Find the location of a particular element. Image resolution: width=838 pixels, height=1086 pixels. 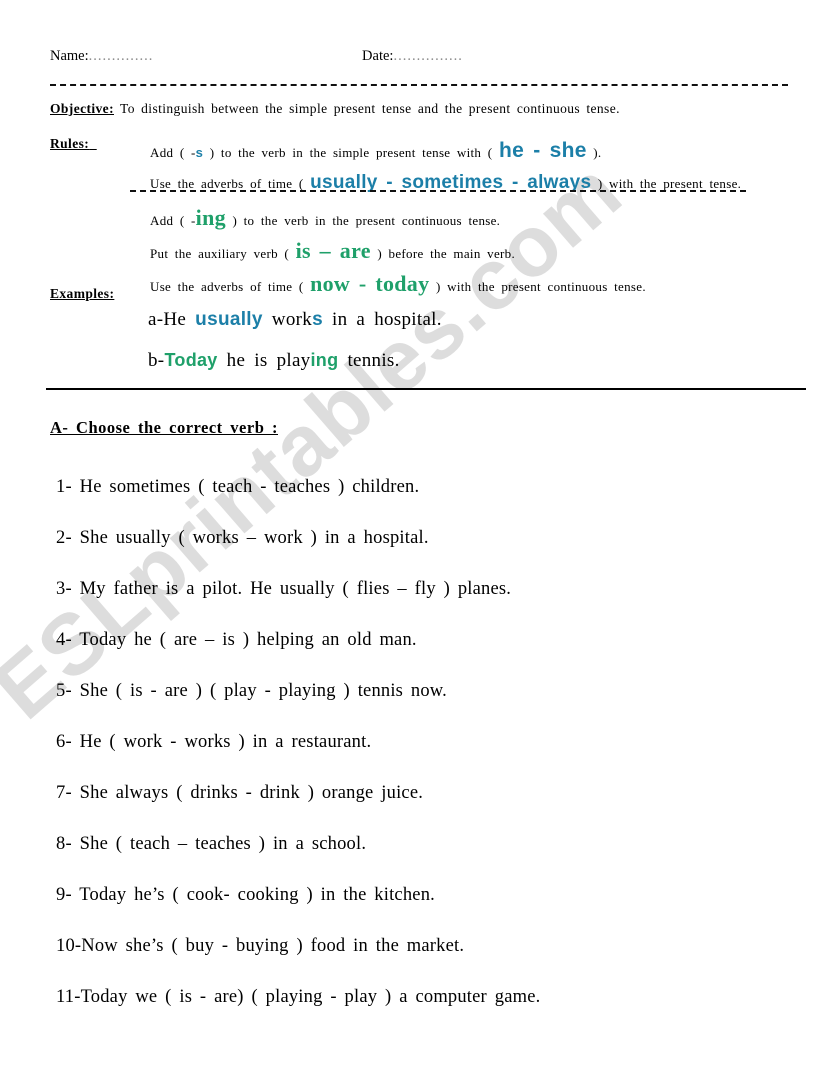

example-a-mid: work is located at coordinates (287, 319).